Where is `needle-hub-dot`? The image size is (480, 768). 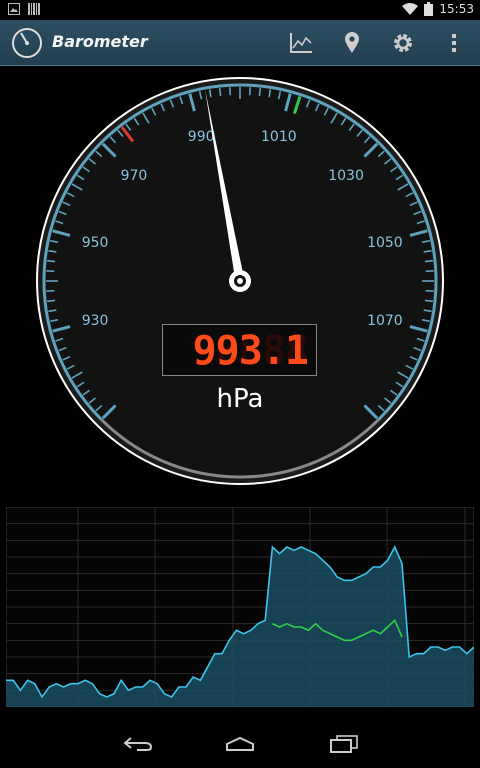
needle-hub-dot is located at coordinates (240, 281).